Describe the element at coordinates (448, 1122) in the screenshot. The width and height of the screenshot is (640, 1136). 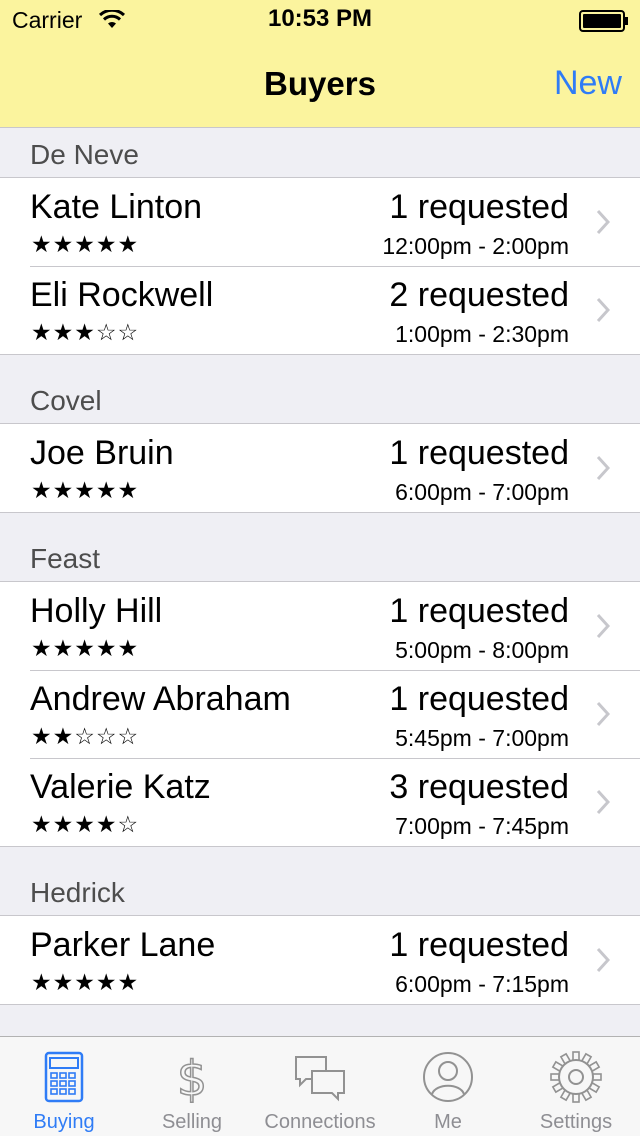
I see `tab-label: Me` at that location.